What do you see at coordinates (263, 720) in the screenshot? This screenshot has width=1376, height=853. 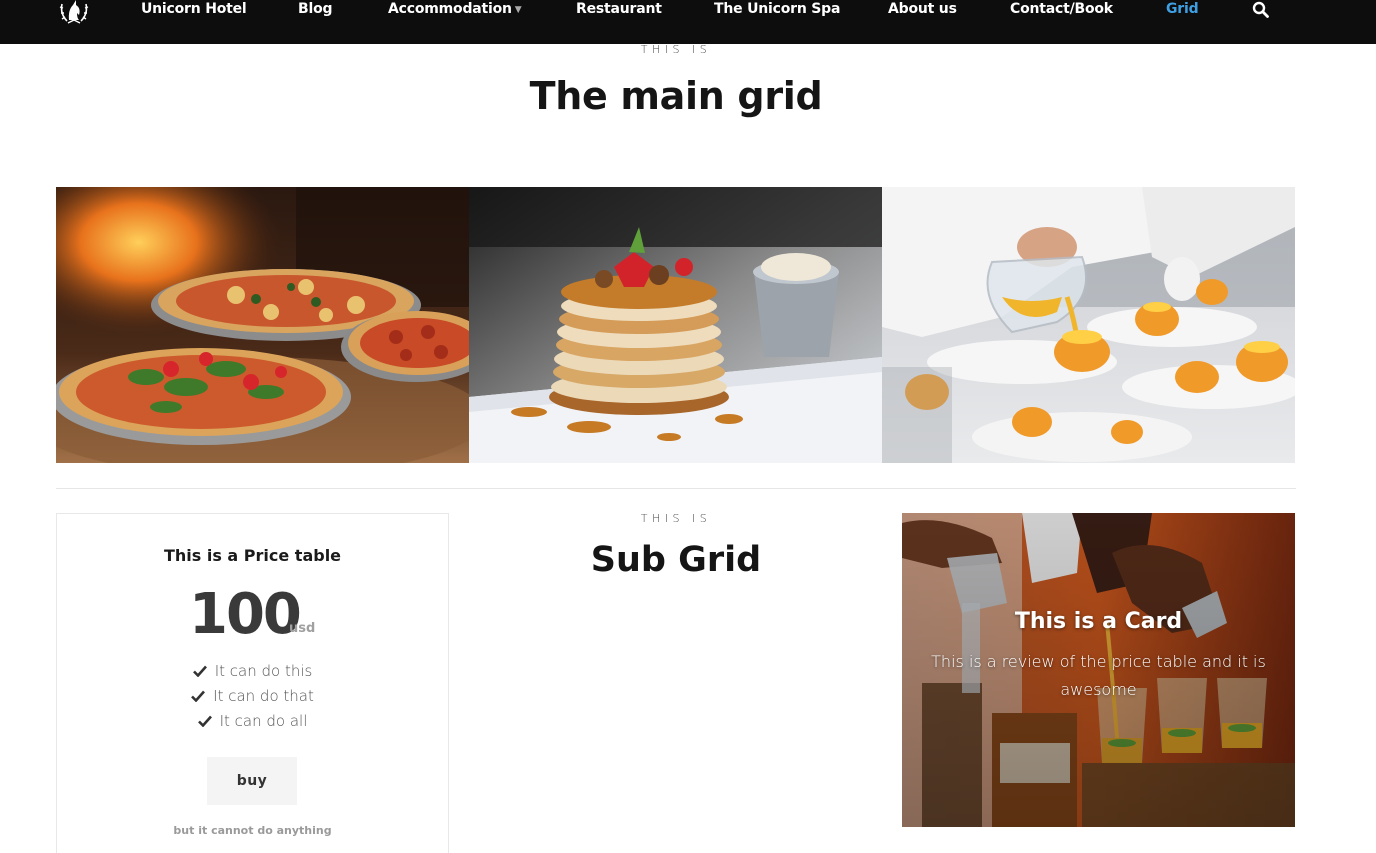 I see `feature-label: It can do all` at bounding box center [263, 720].